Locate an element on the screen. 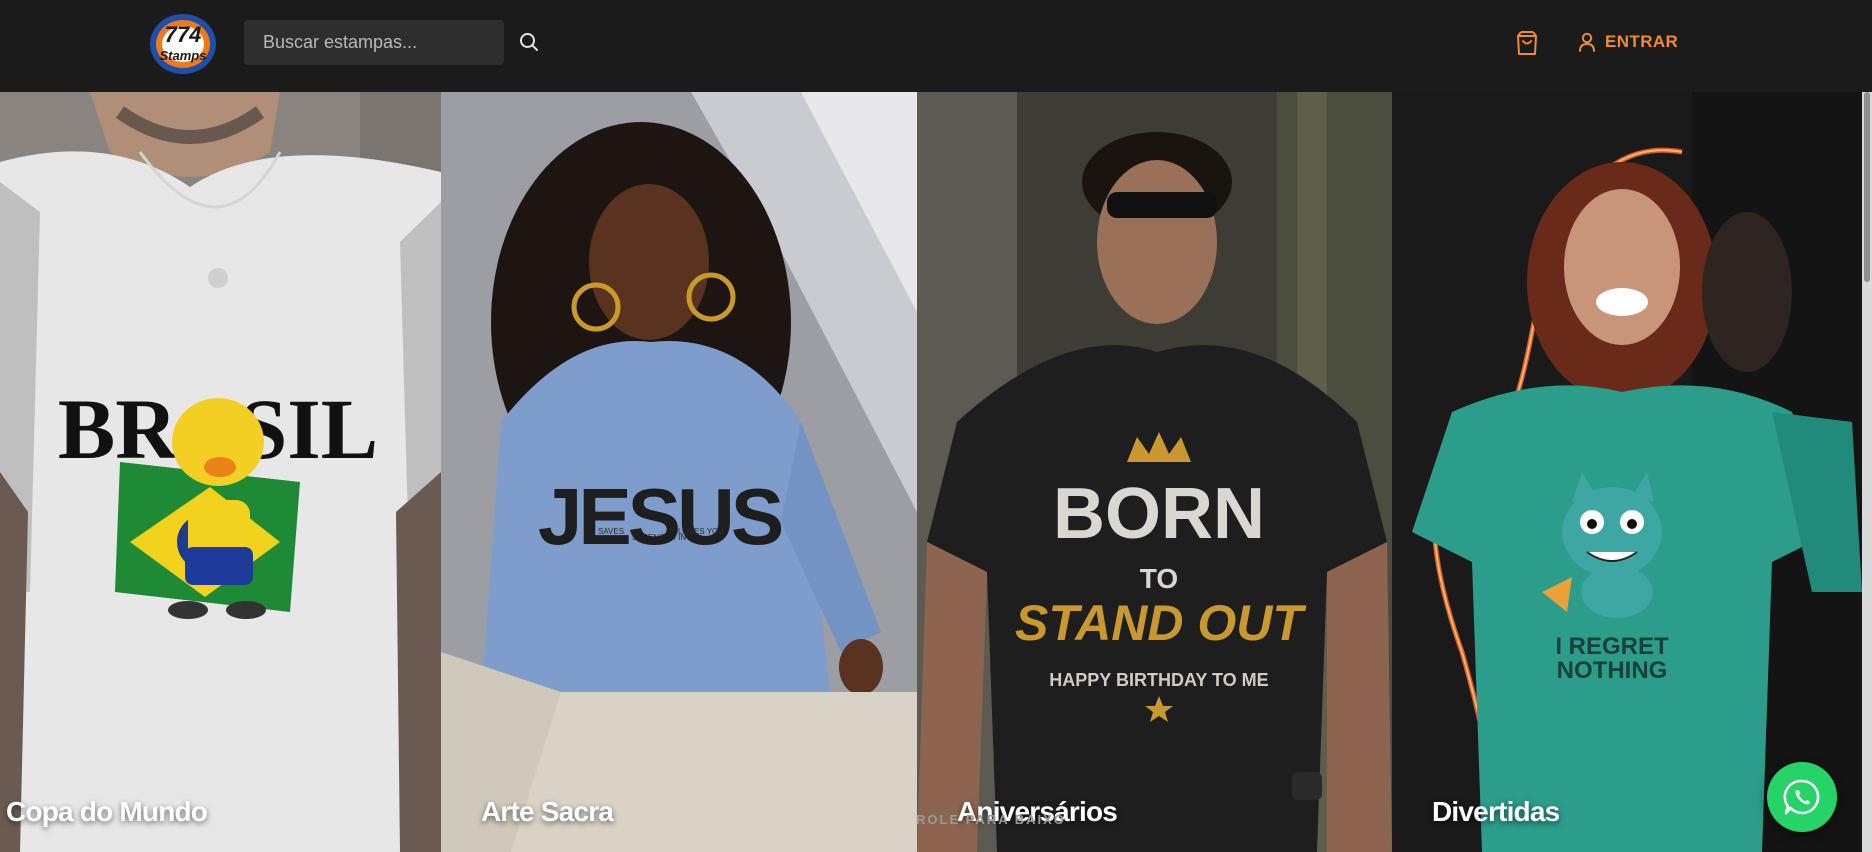 Image resolution: width=1872 pixels, height=852 pixels. search-button is located at coordinates (529, 42).